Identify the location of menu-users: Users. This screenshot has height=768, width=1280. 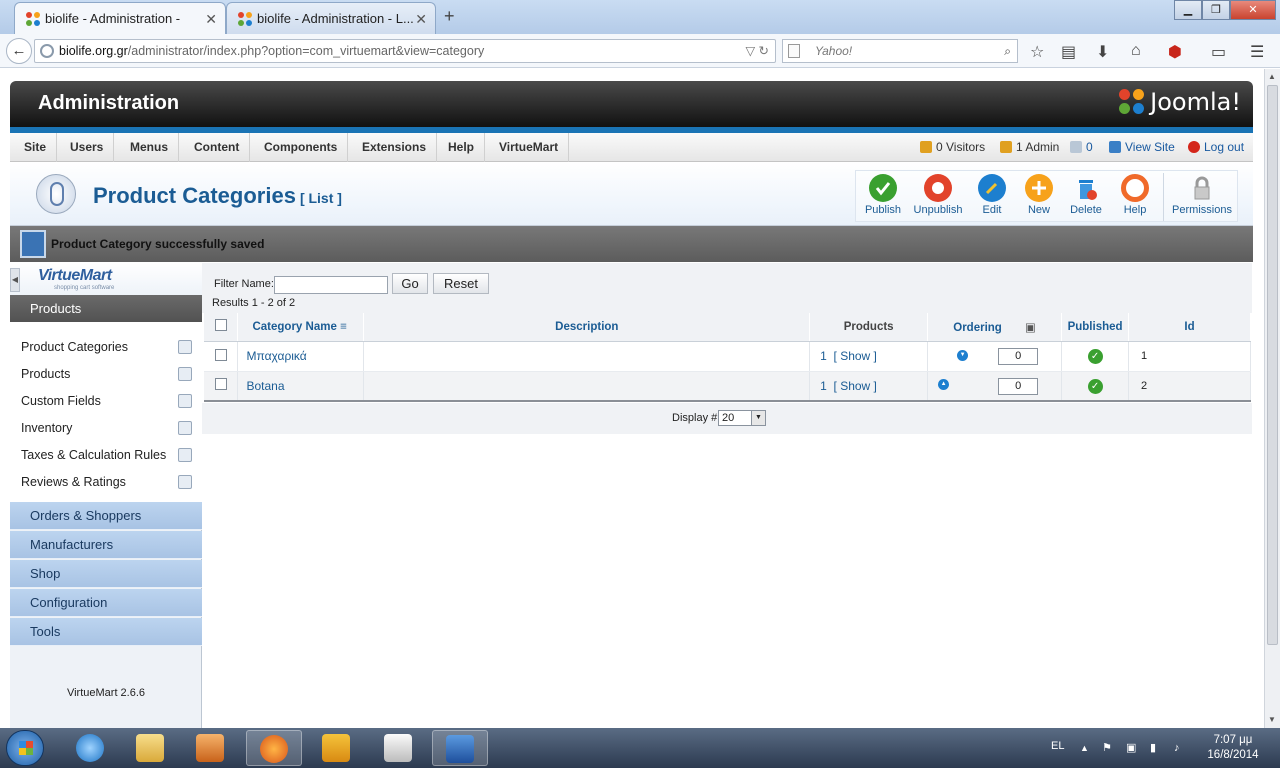
(87, 147).